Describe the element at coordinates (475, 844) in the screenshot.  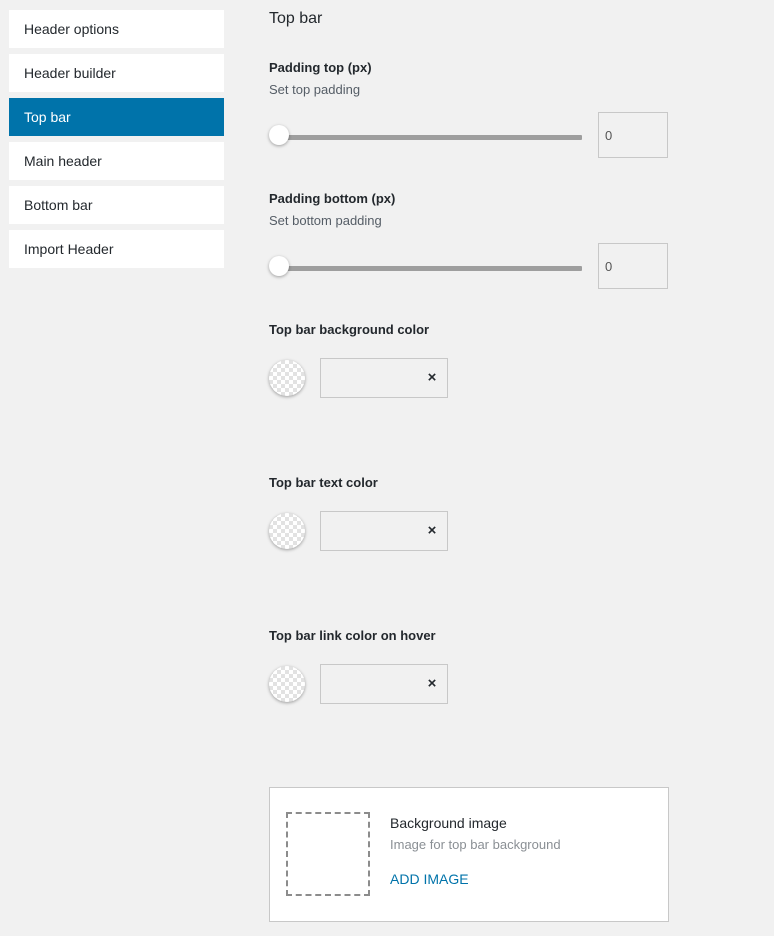
I see `background-image-description: Image for top bar background` at that location.